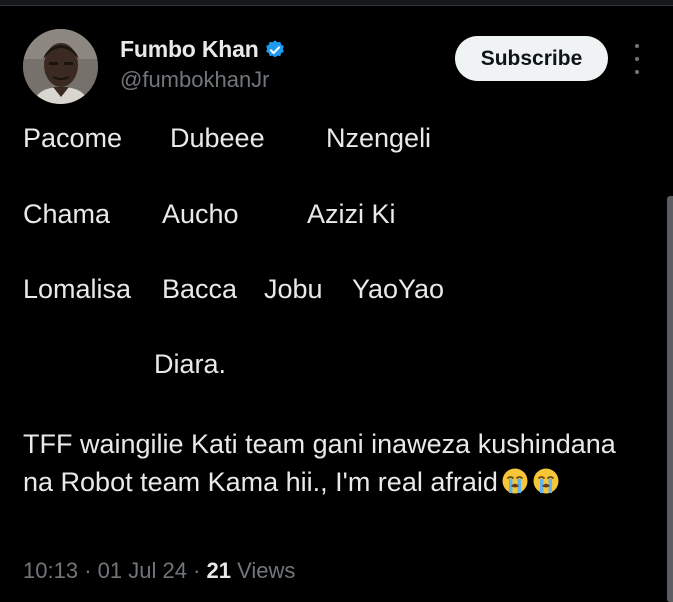 This screenshot has height=602, width=673. What do you see at coordinates (670, 399) in the screenshot?
I see `scrollbar` at bounding box center [670, 399].